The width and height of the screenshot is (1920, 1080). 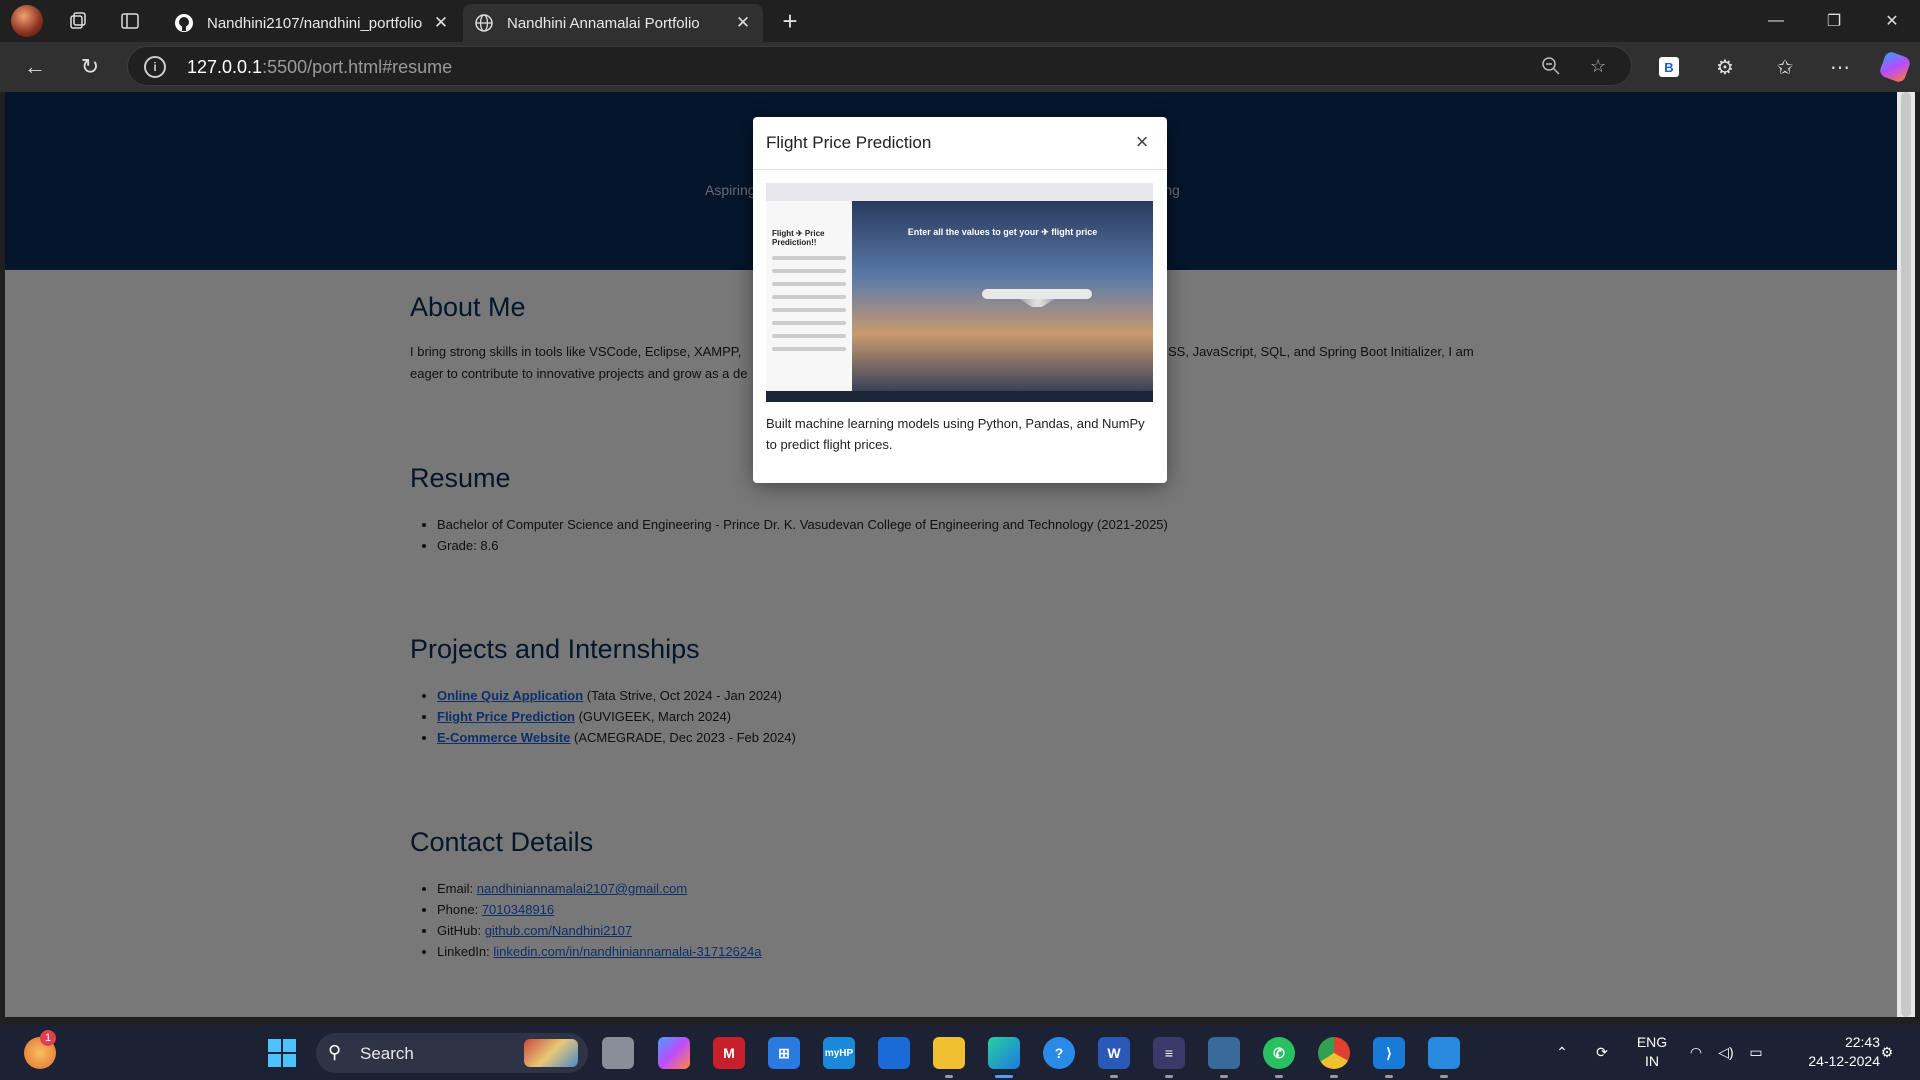 I want to click on tab-portfolio: Nandhini Annamalai Portfolio ✕, so click(x=613, y=23).